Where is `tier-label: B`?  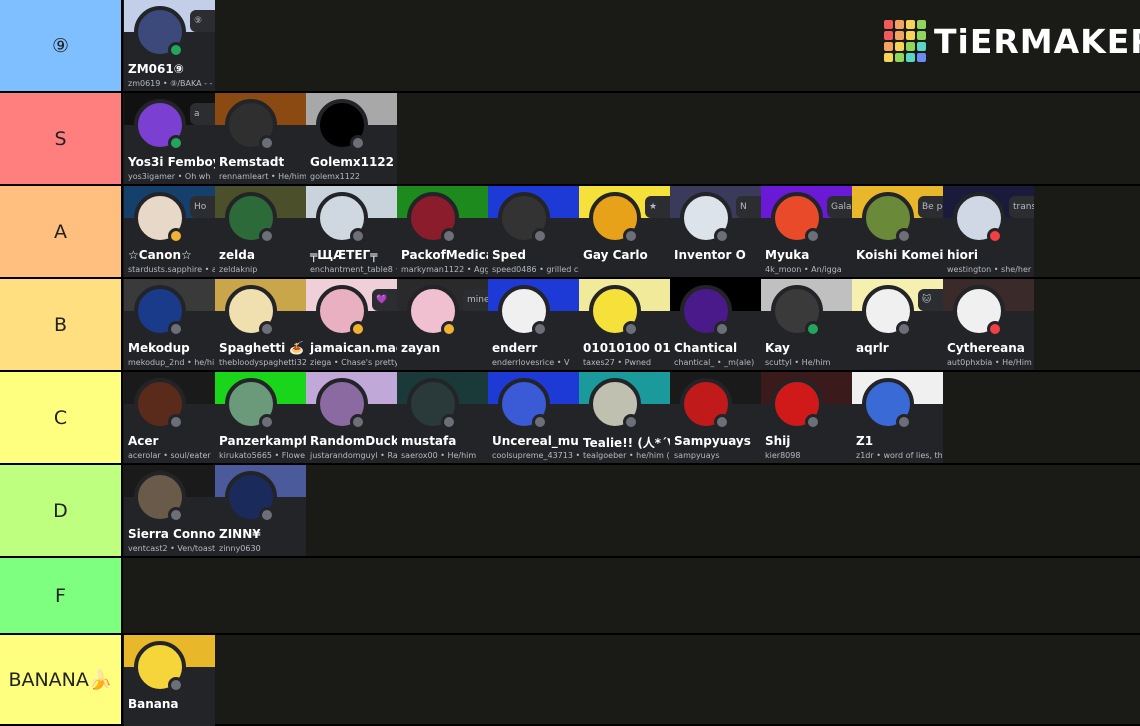
tier-label: B is located at coordinates (61, 324).